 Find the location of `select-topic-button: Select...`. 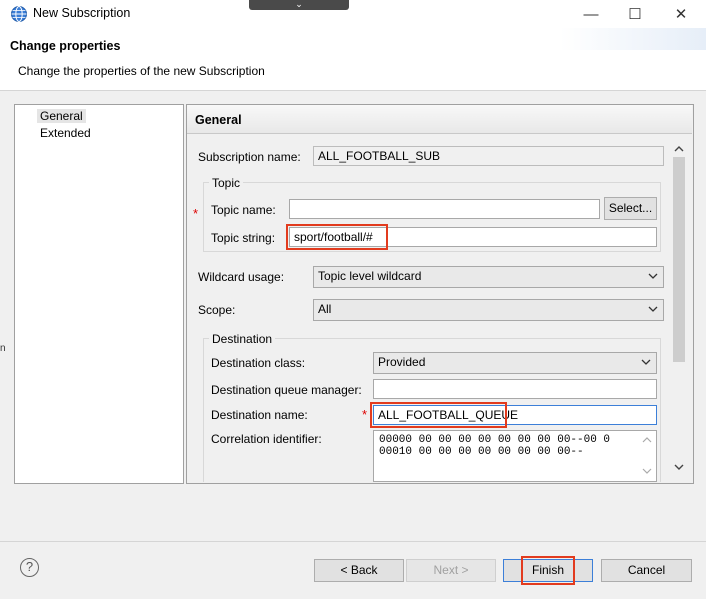

select-topic-button: Select... is located at coordinates (630, 208).